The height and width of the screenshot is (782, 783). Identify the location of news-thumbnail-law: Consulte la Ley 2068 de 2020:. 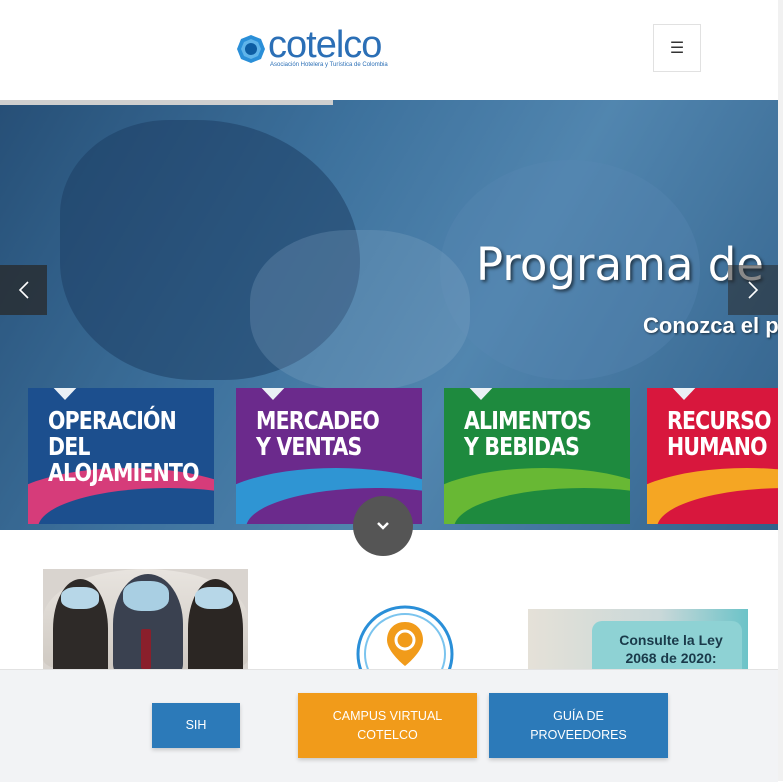
(638, 640).